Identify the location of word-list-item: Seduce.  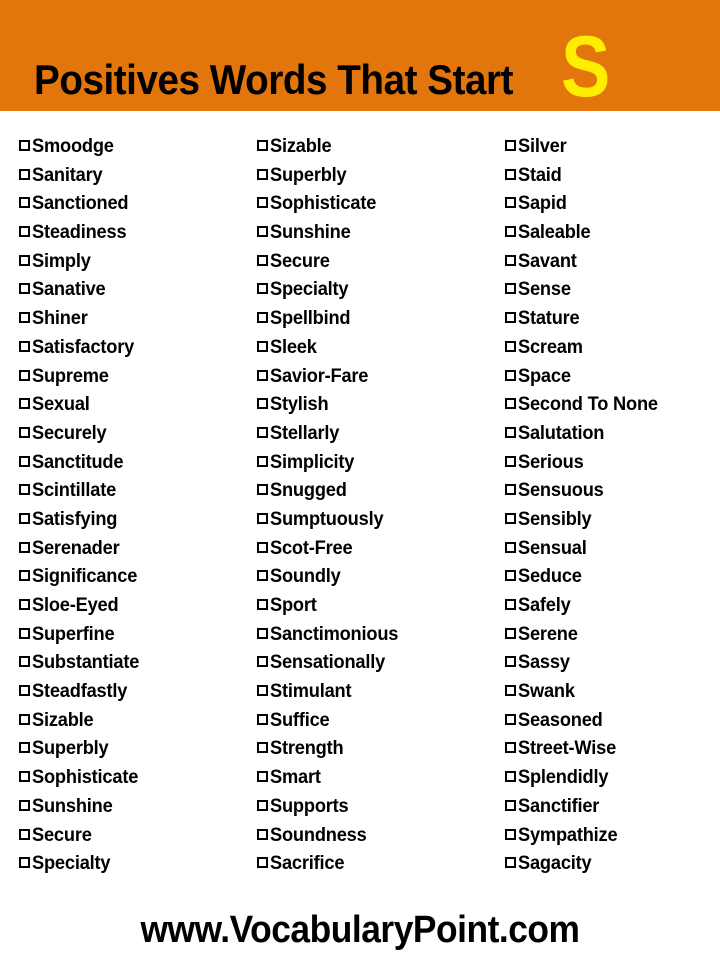
(612, 577).